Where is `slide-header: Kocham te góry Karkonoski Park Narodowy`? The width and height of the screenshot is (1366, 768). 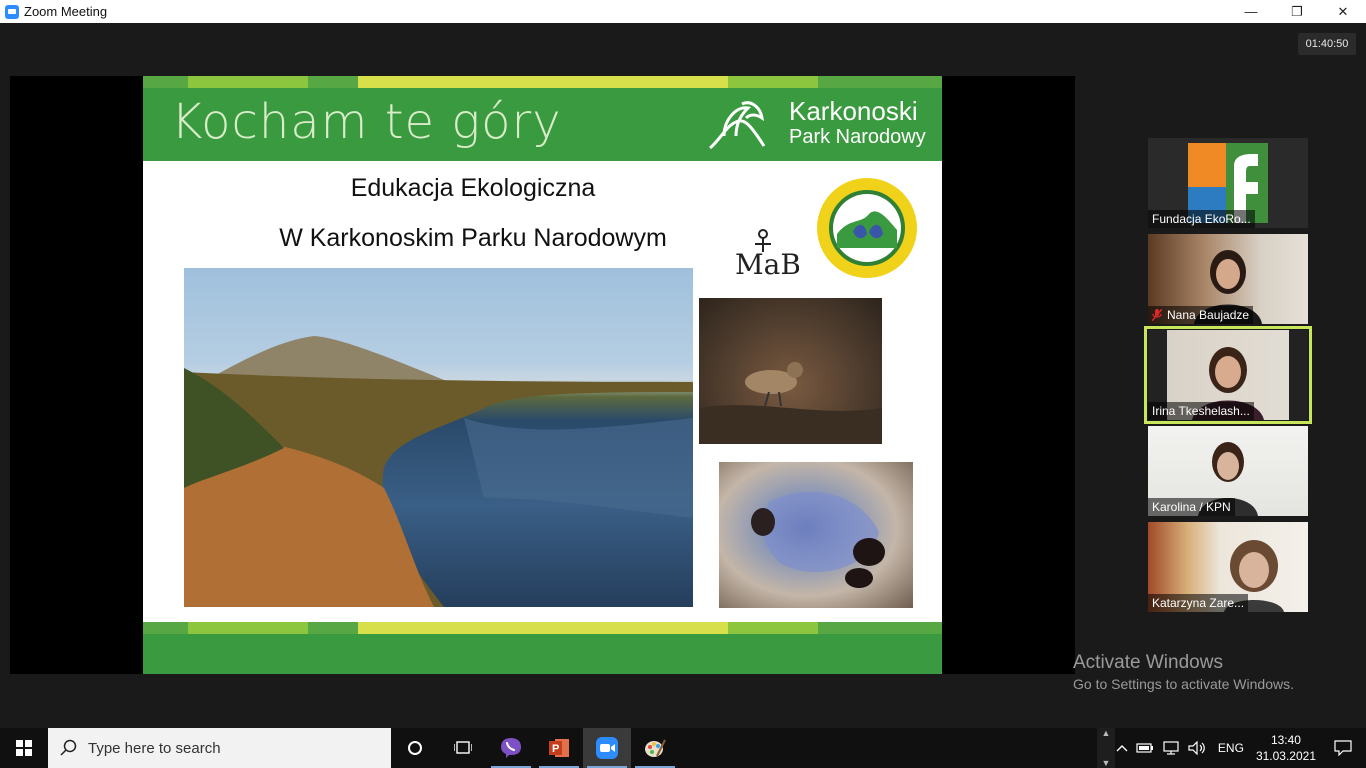
slide-header: Kocham te góry Karkonoski Park Narodowy is located at coordinates (542, 124).